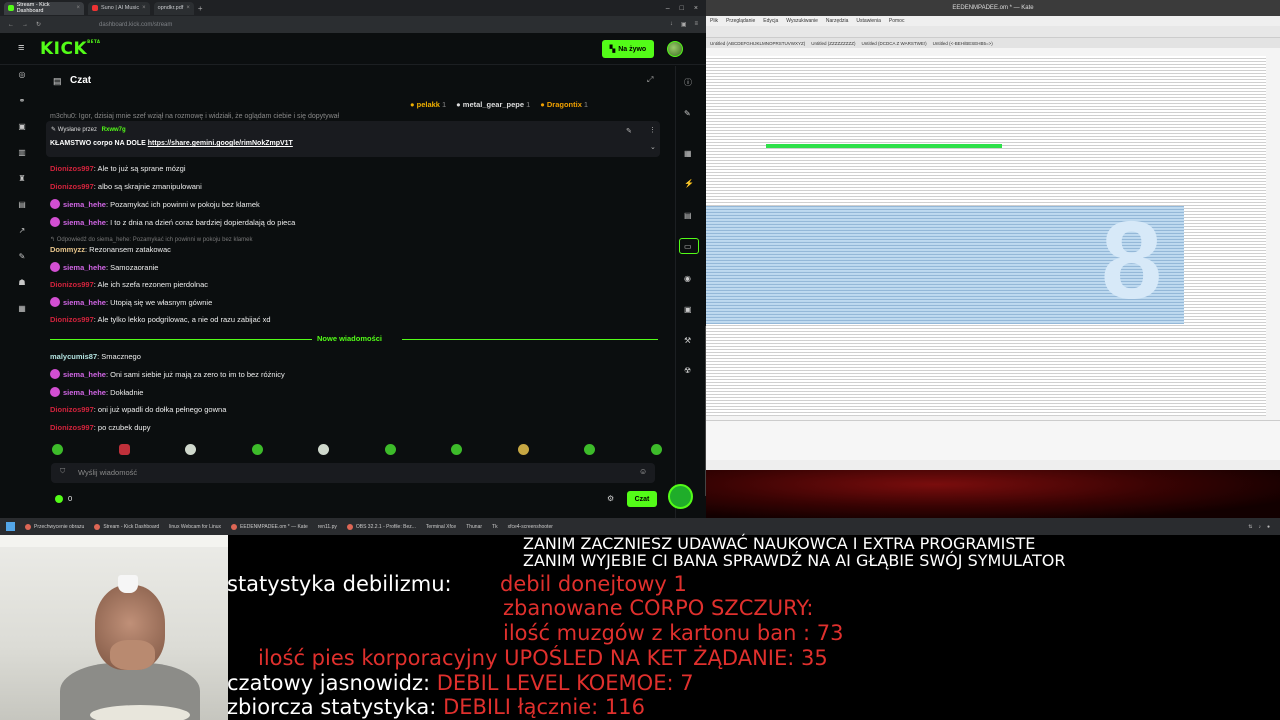 The image size is (1280, 720). Describe the element at coordinates (650, 80) in the screenshot. I see `popout-icon: ⤢` at that location.